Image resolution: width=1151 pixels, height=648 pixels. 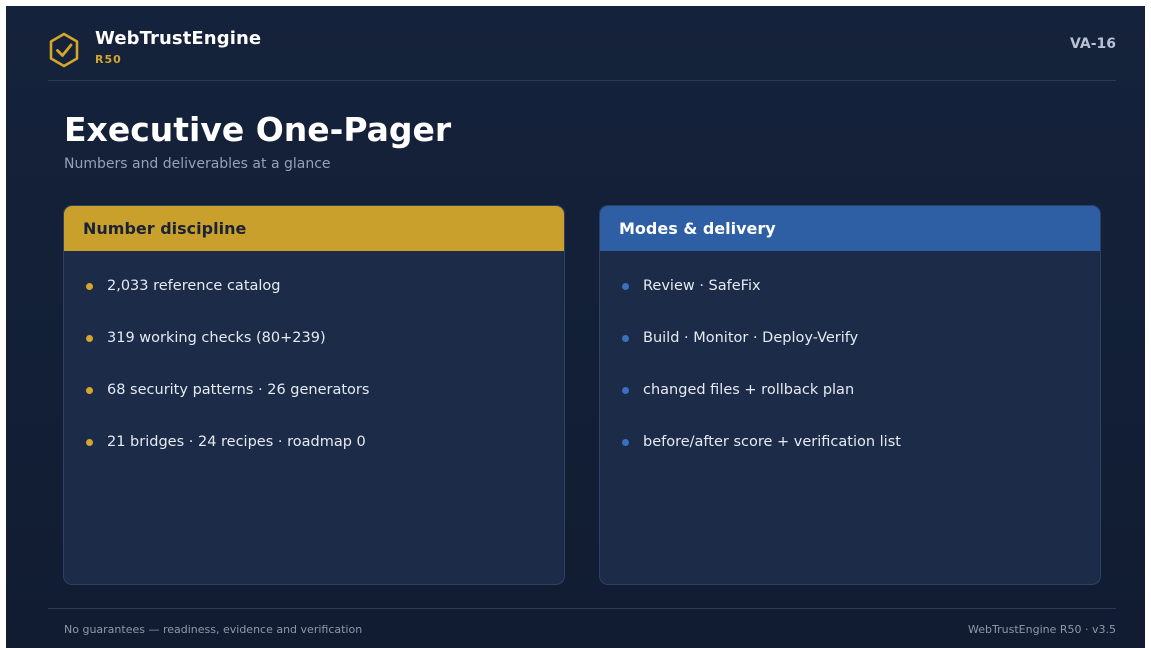 What do you see at coordinates (861, 286) in the screenshot?
I see `list-item: Review · SafeFix` at bounding box center [861, 286].